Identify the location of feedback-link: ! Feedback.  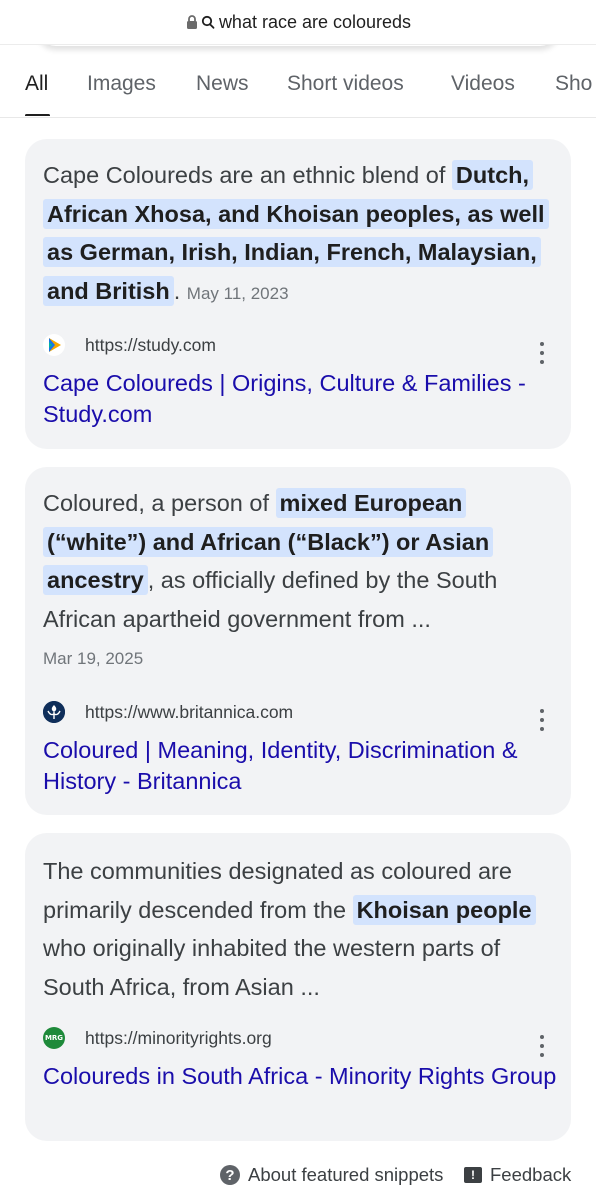
(517, 1175).